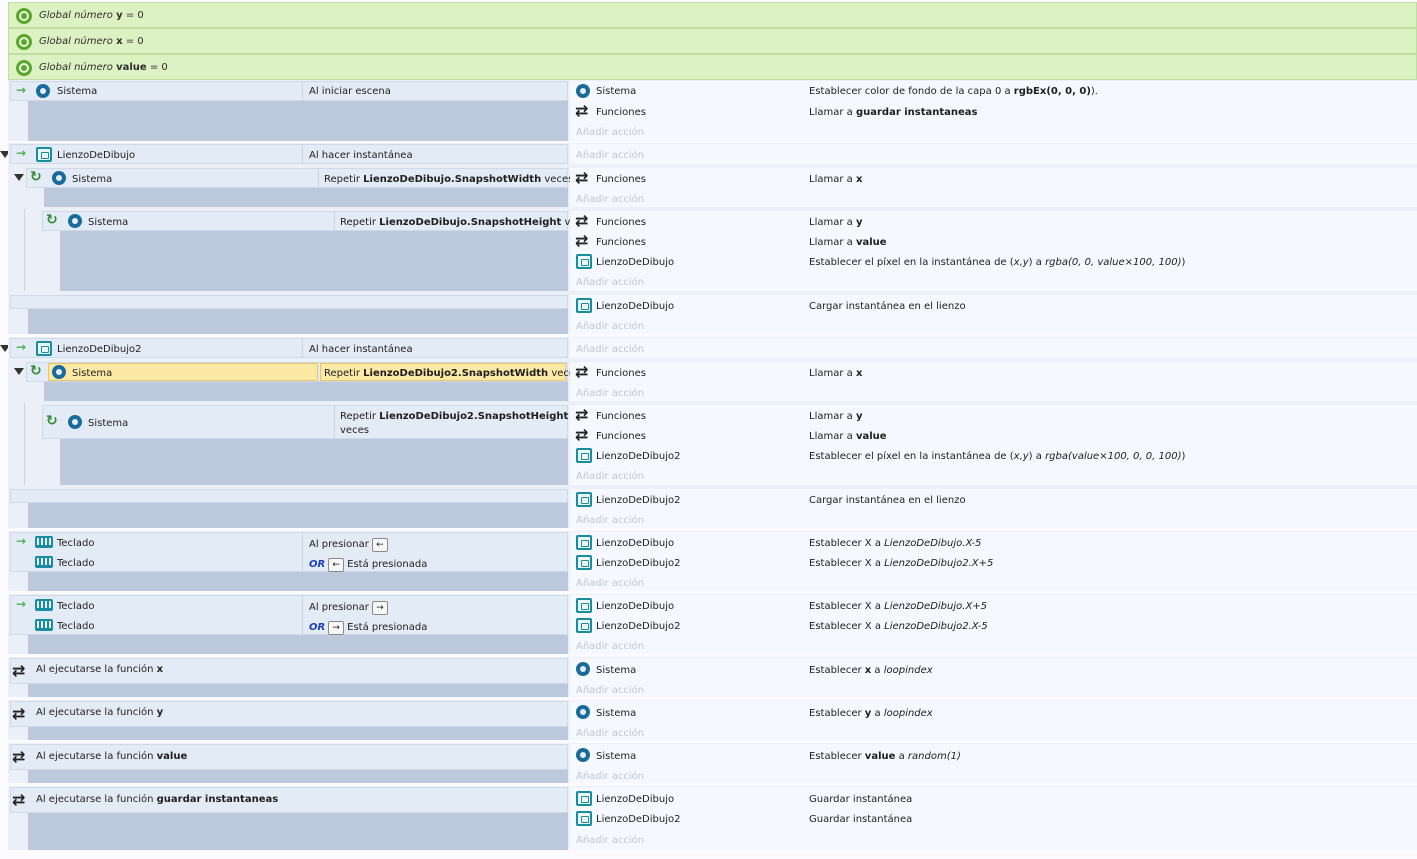 The image size is (1417, 859). I want to click on action-set-var: Establecer y a loopindex, so click(871, 713).